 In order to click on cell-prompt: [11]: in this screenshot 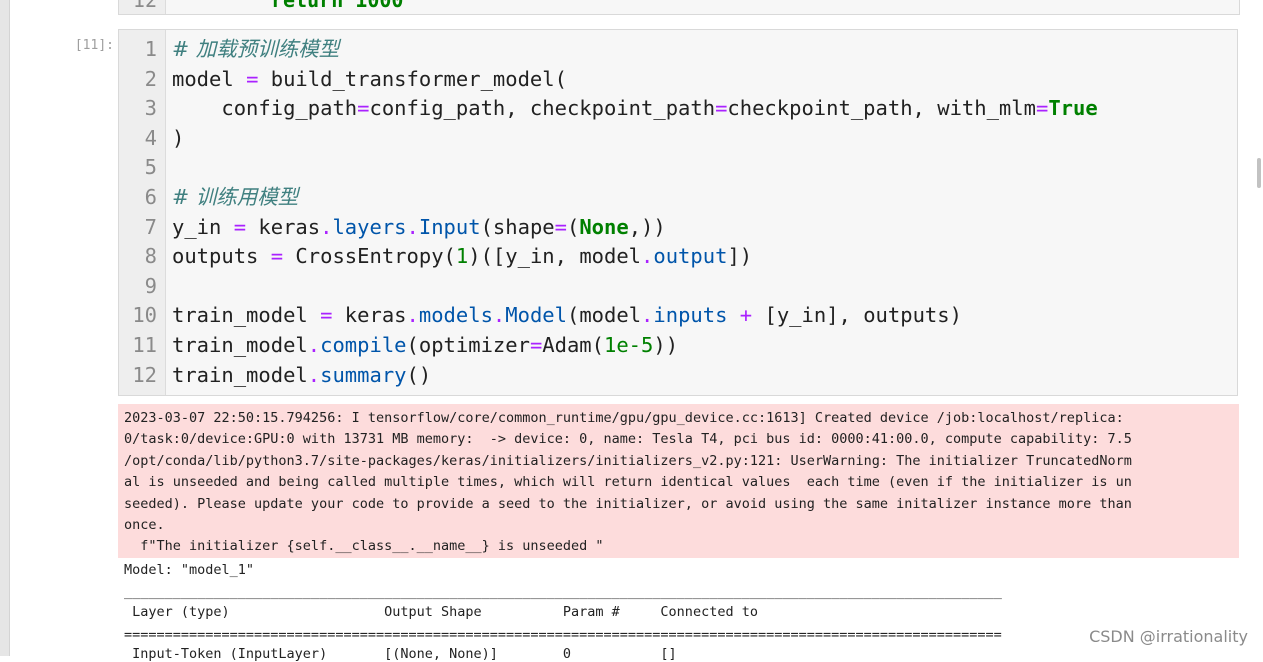, I will do `click(94, 45)`.